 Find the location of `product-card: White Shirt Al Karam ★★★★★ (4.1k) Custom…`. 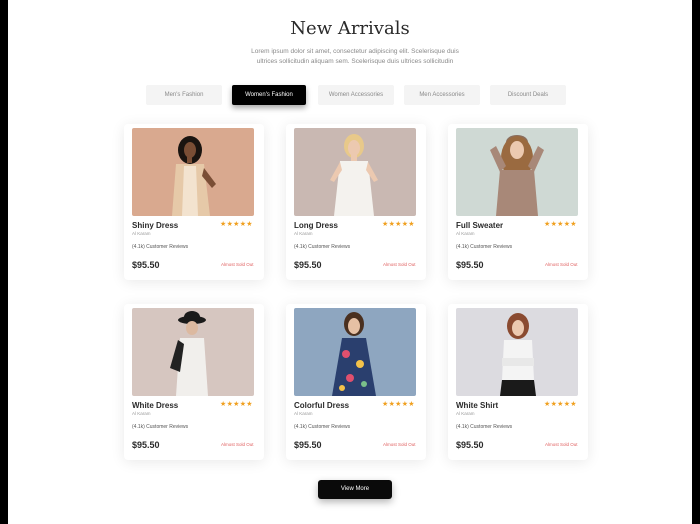

product-card: White Shirt Al Karam ★★★★★ (4.1k) Custom… is located at coordinates (518, 382).